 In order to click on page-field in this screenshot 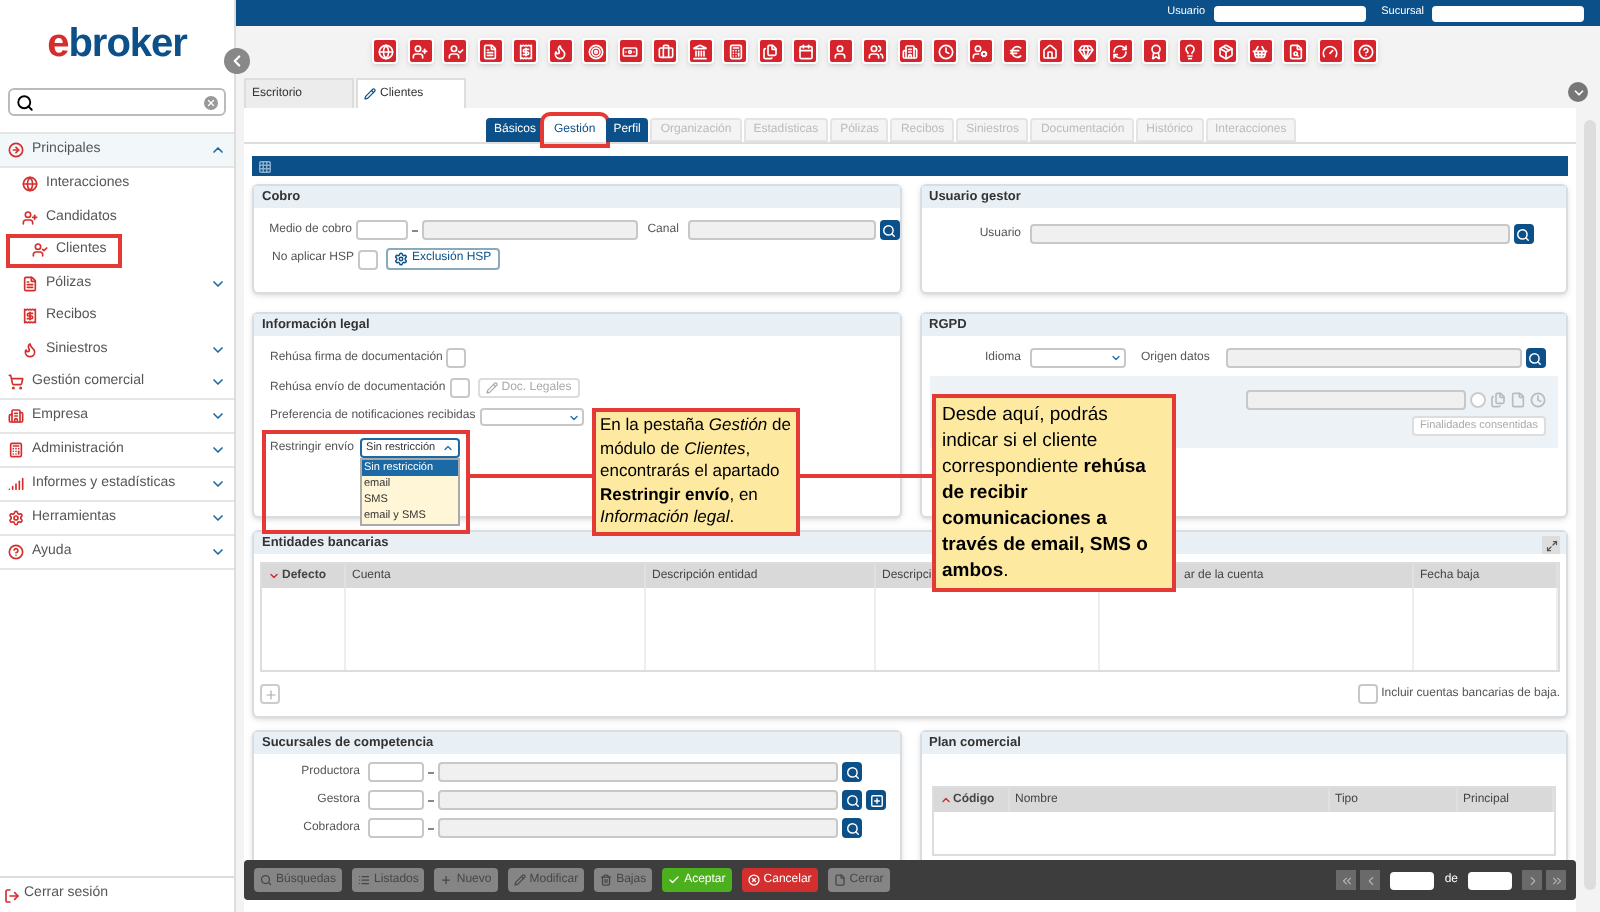, I will do `click(1412, 880)`.